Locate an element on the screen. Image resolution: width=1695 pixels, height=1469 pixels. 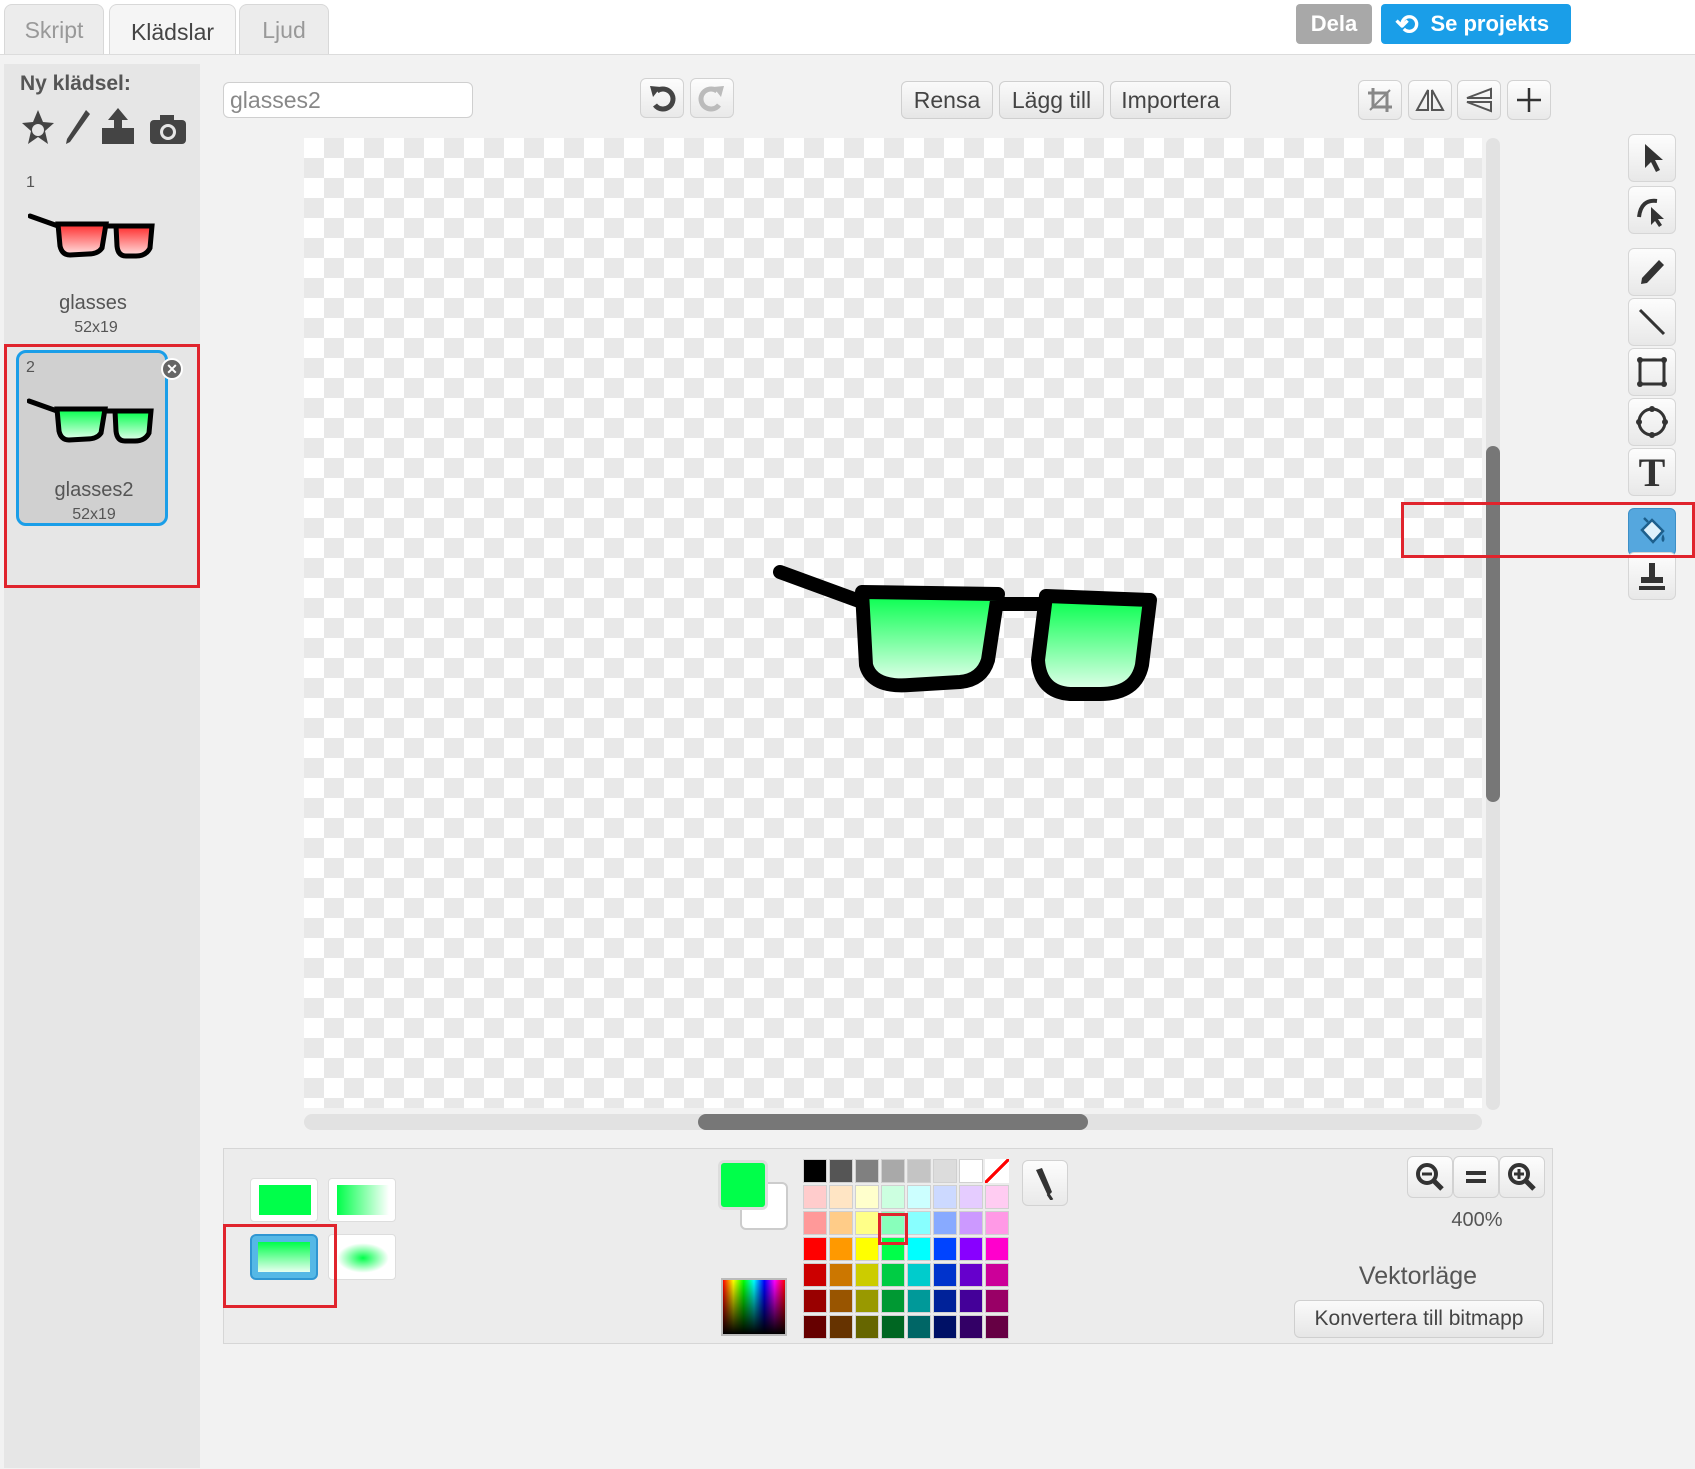
eyedropper-button is located at coordinates (1045, 1183).